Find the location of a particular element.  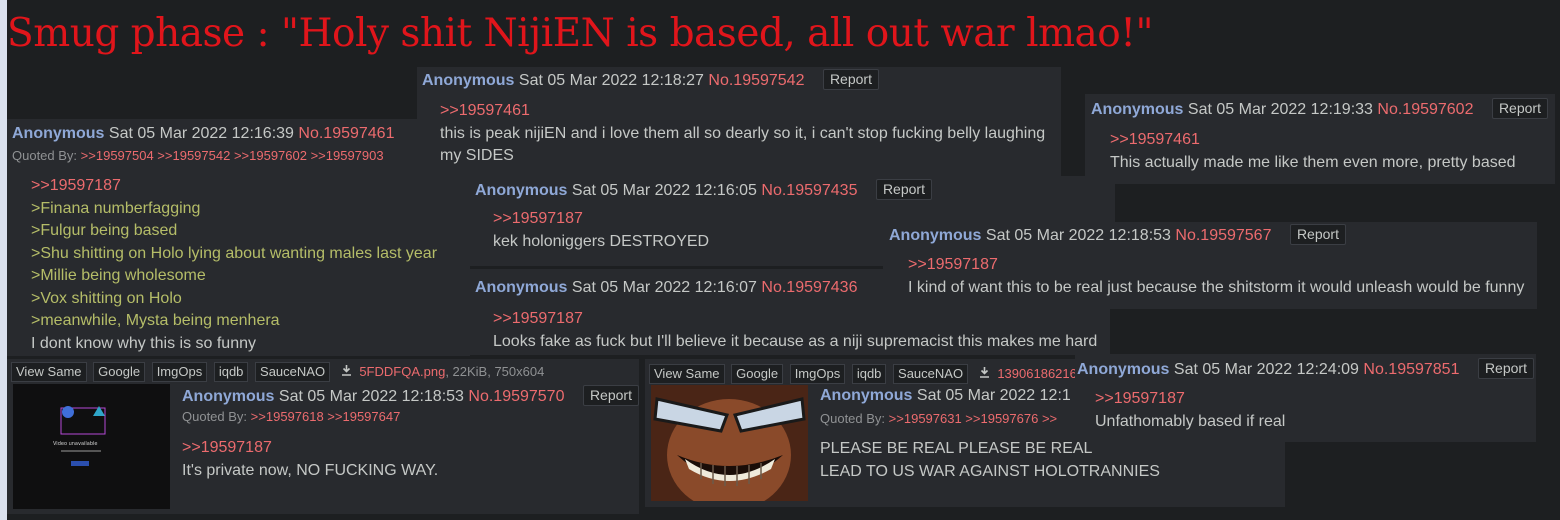

post-text: kek holoniggers DESTROYED is located at coordinates (601, 241).